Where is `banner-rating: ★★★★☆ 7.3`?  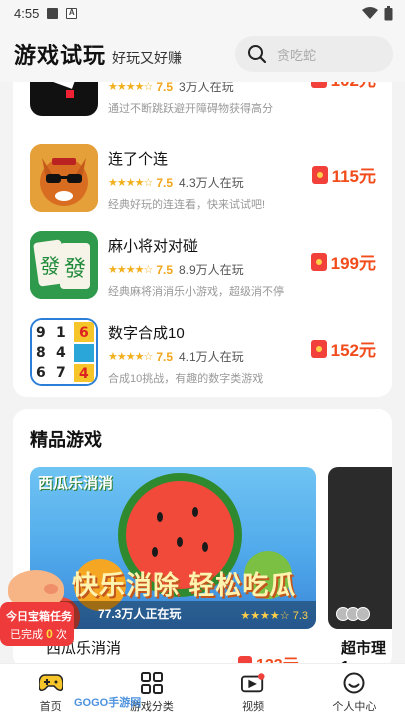 banner-rating: ★★★★☆ 7.3 is located at coordinates (274, 615).